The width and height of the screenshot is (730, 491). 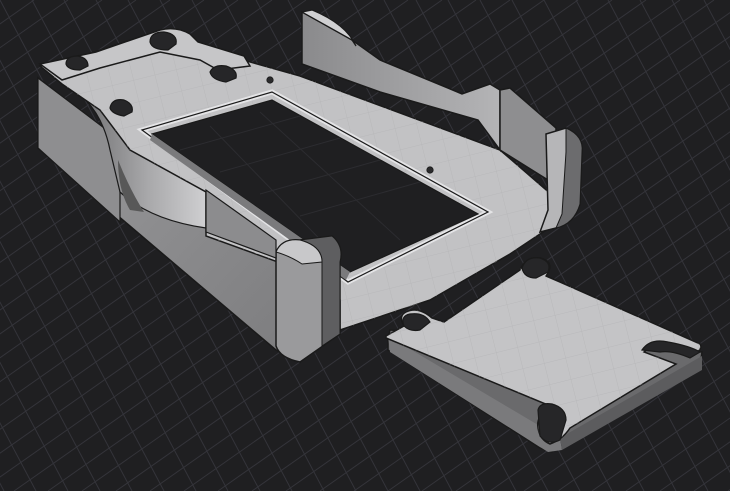 What do you see at coordinates (270, 80) in the screenshot?
I see `pin-hole-top` at bounding box center [270, 80].